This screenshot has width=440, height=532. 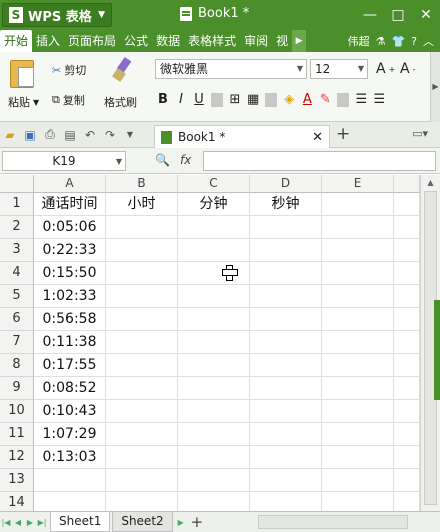 I want to click on row-header-4: 4, so click(x=17, y=273).